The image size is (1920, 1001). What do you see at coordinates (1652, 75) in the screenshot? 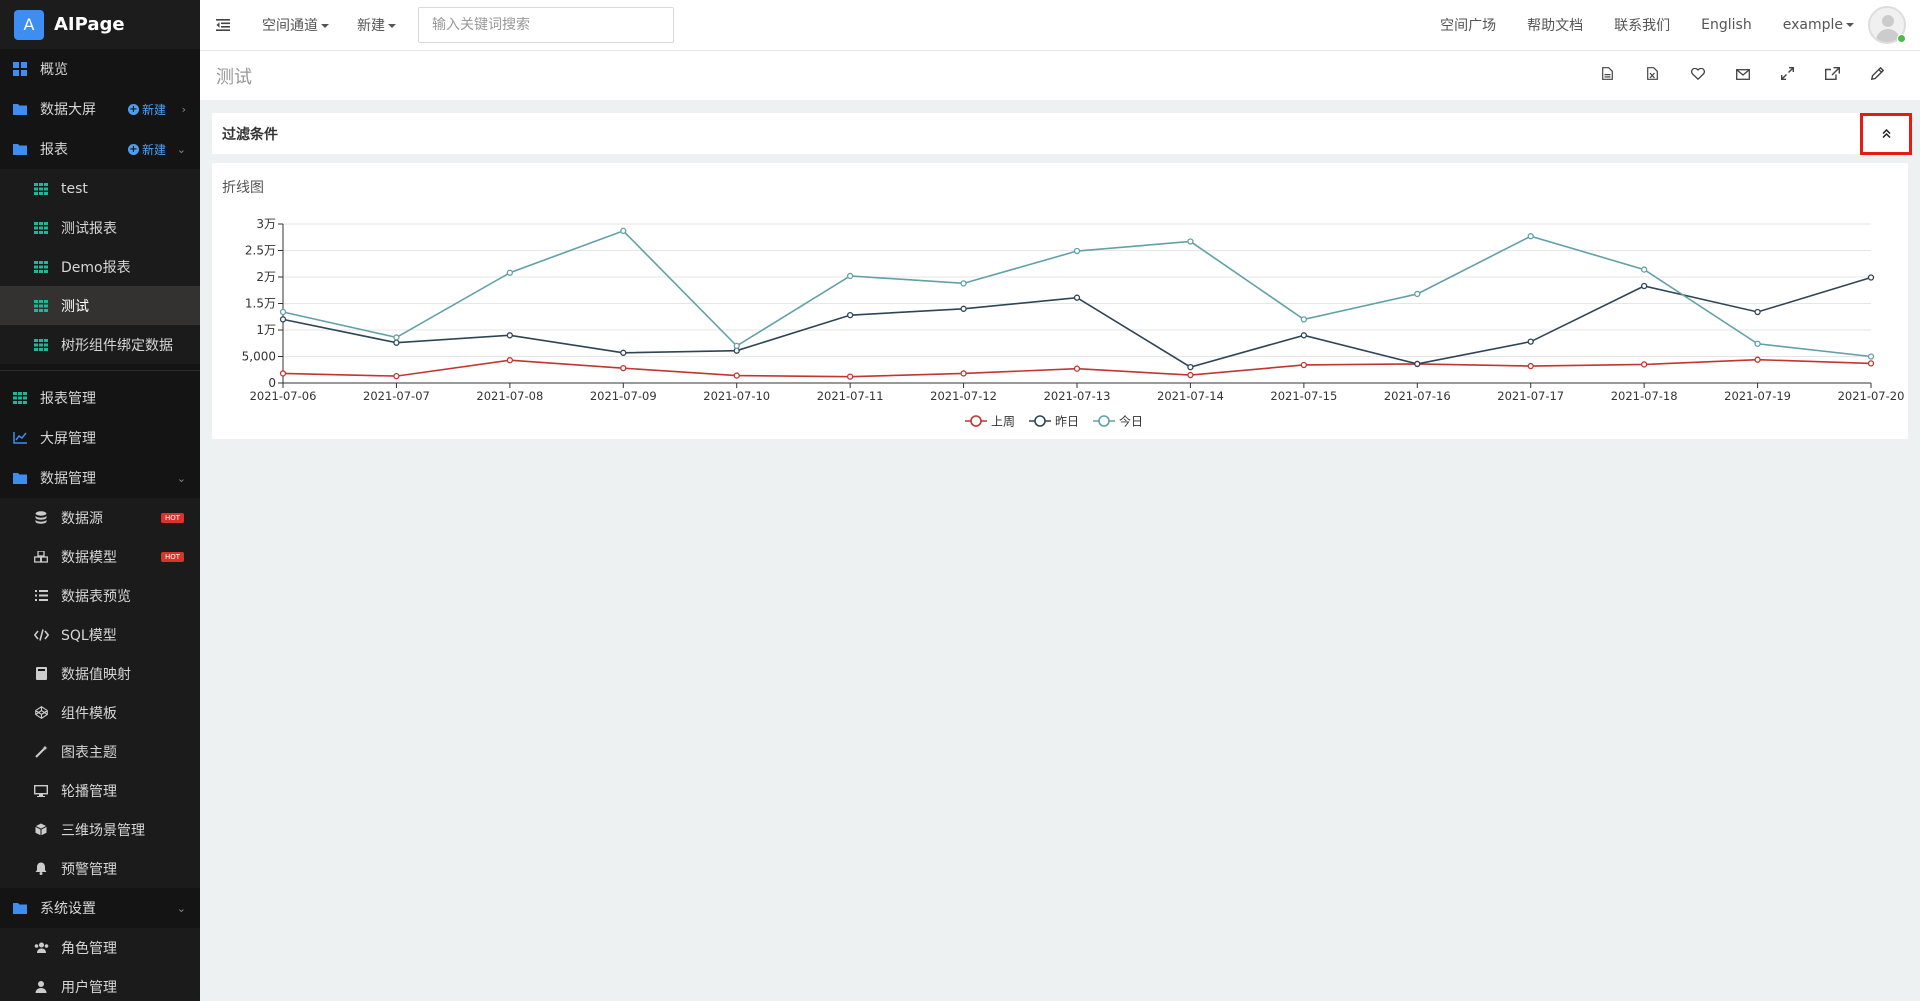
I see `export-excel-icon` at bounding box center [1652, 75].